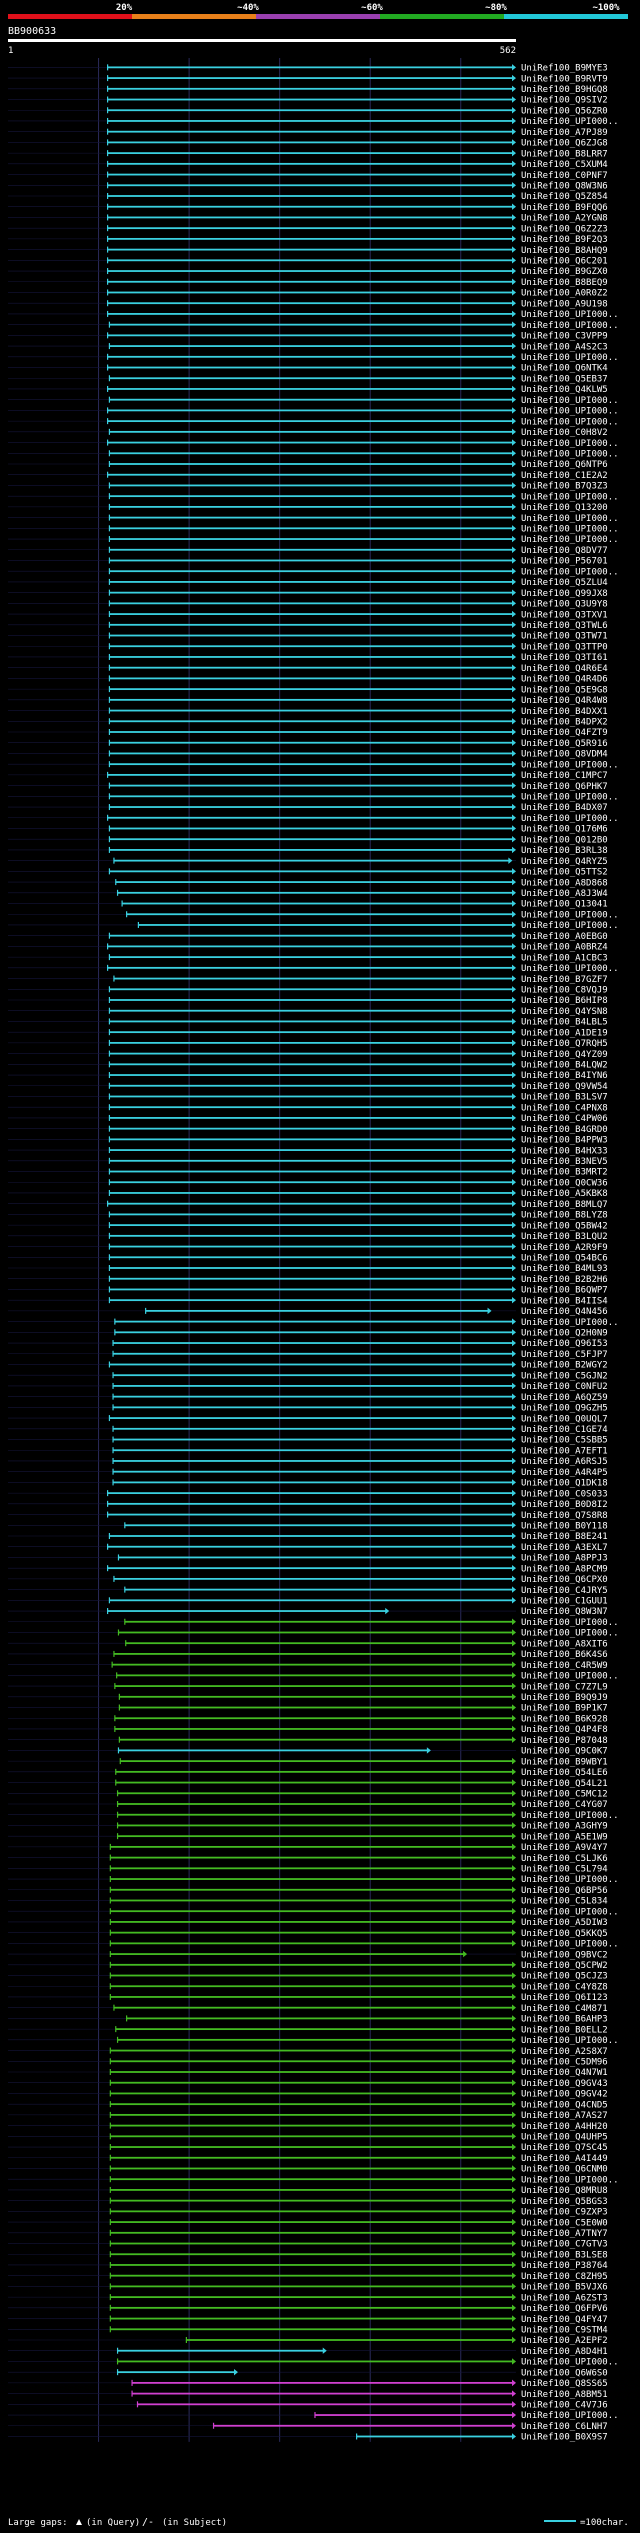  I want to click on row-label: UniRef100_C8VQJ9, so click(564, 990).